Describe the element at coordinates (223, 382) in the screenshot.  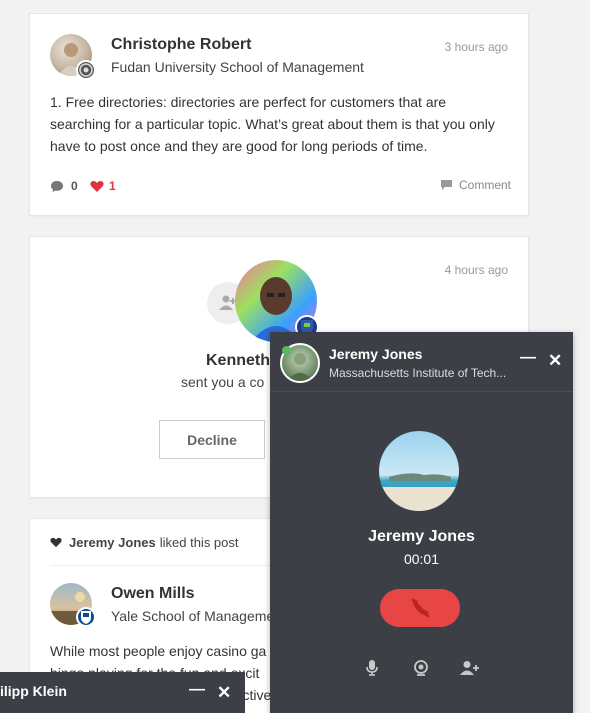
I see `request-message: sent you a co` at that location.